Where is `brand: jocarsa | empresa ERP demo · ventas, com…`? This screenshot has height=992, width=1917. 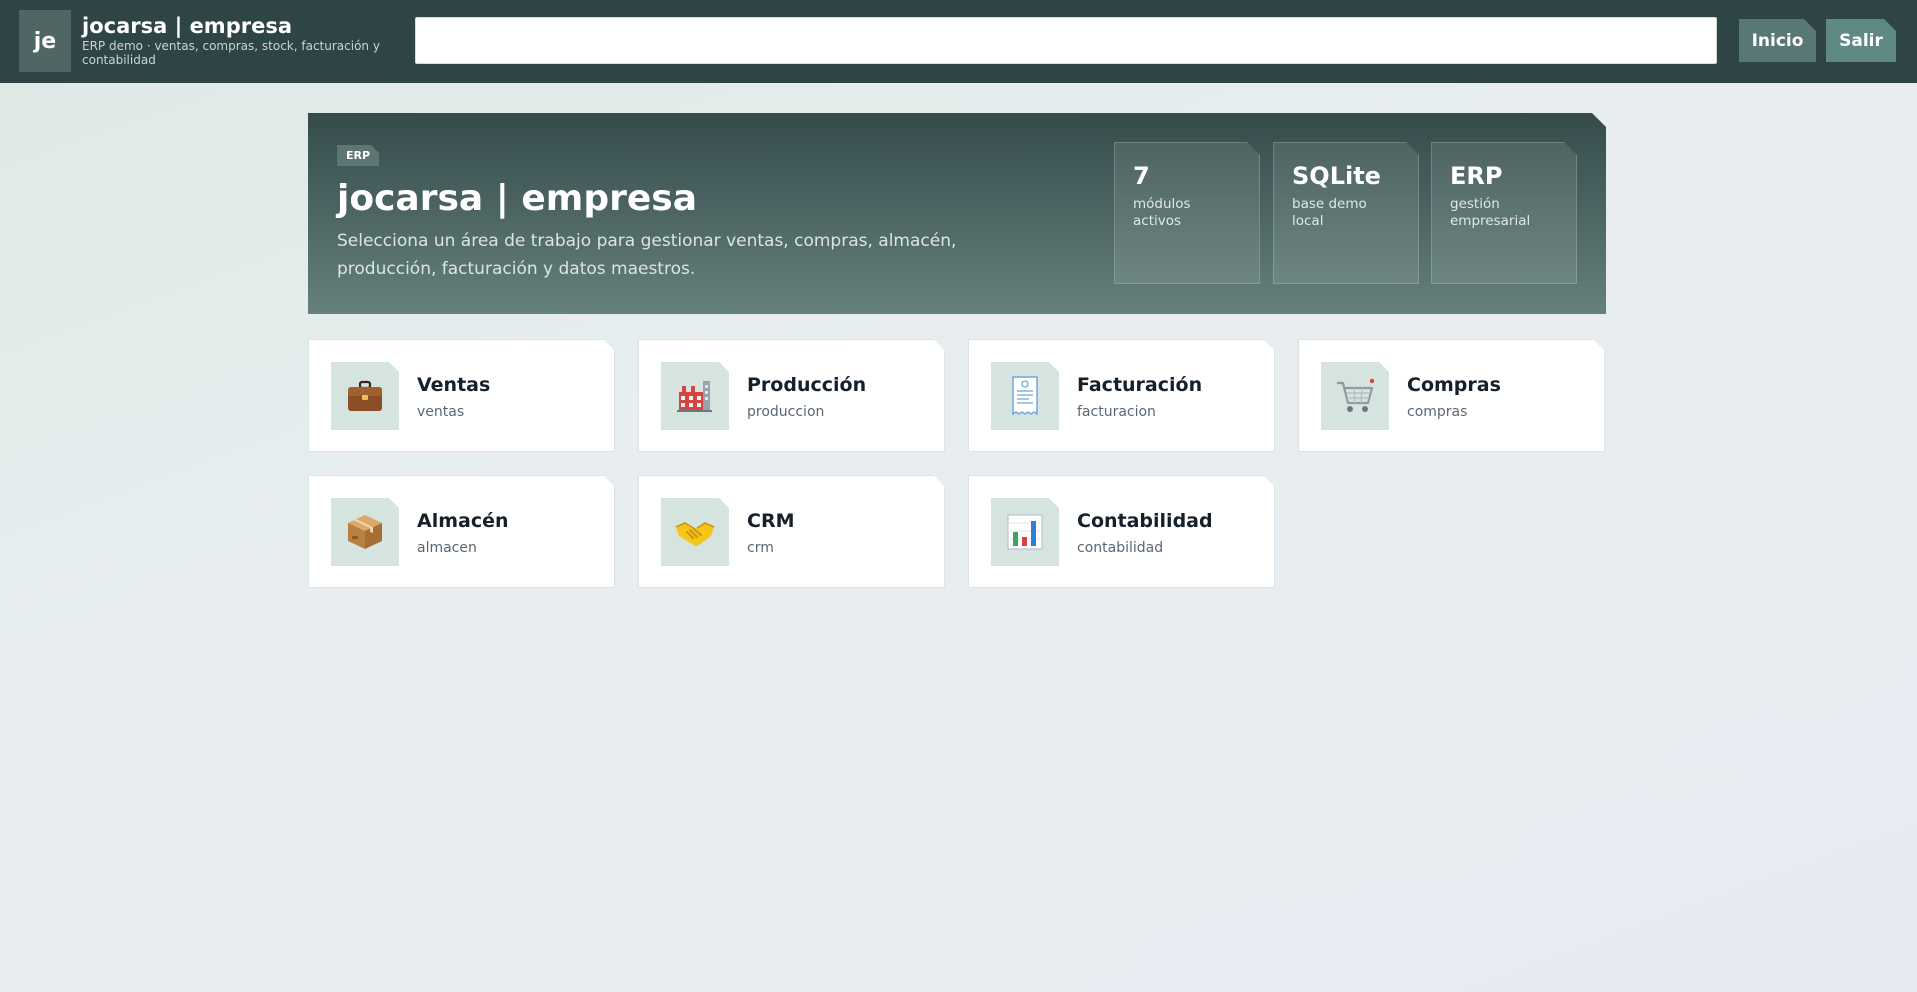 brand: jocarsa | empresa ERP demo · ventas, com… is located at coordinates (237, 40).